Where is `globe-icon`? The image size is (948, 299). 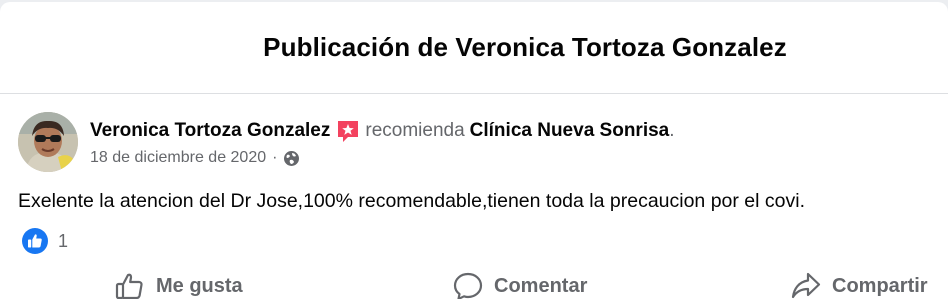 globe-icon is located at coordinates (291, 158).